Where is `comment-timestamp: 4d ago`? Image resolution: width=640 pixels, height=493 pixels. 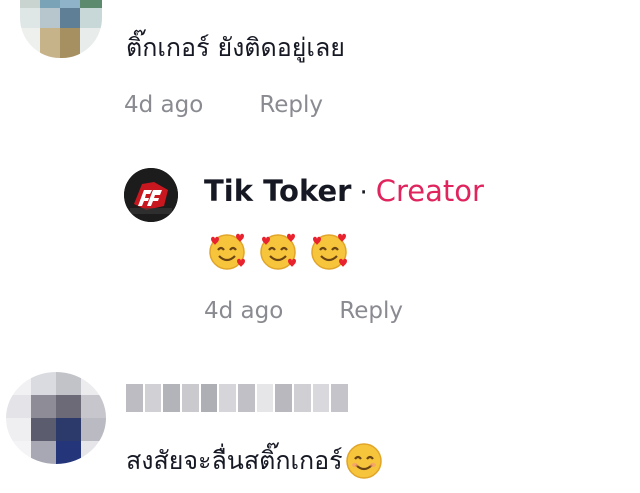 comment-timestamp: 4d ago is located at coordinates (164, 105).